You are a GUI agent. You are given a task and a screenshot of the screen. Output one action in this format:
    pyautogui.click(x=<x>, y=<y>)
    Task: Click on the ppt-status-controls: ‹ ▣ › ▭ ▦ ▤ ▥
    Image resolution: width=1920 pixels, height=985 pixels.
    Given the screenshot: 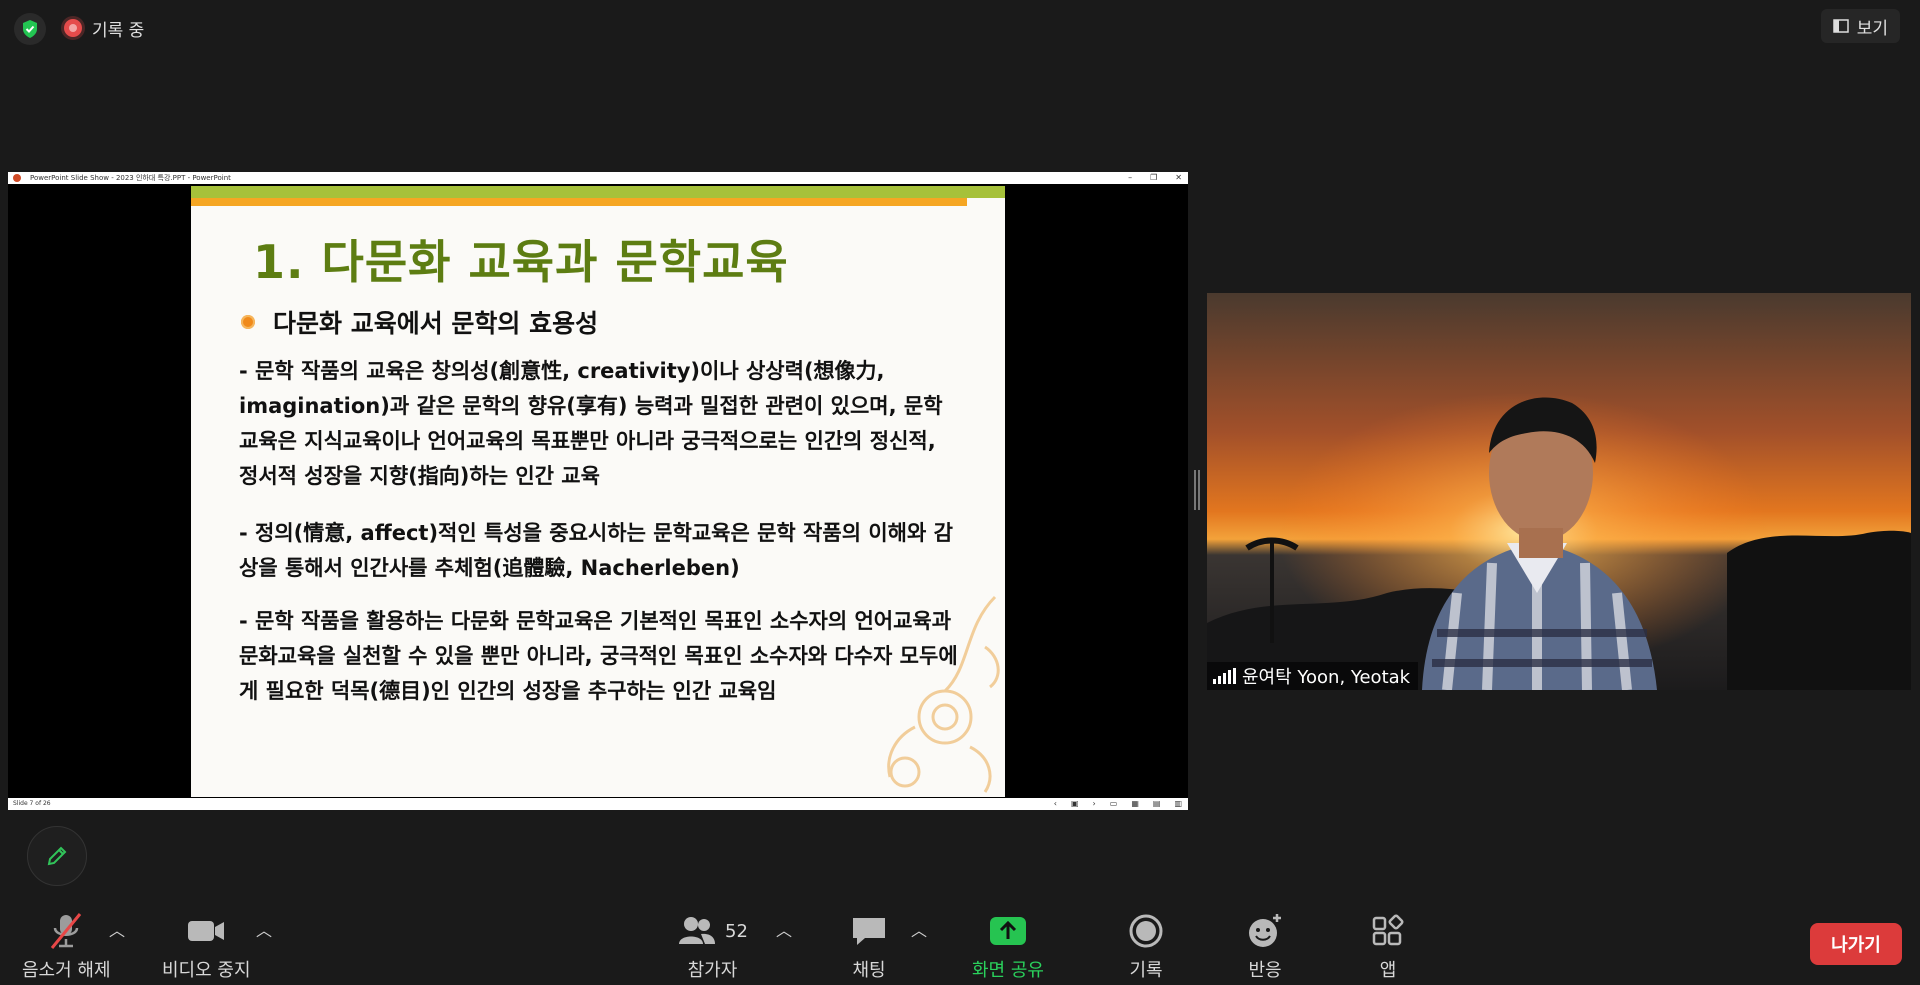 What is the action you would take?
    pyautogui.click(x=1118, y=804)
    